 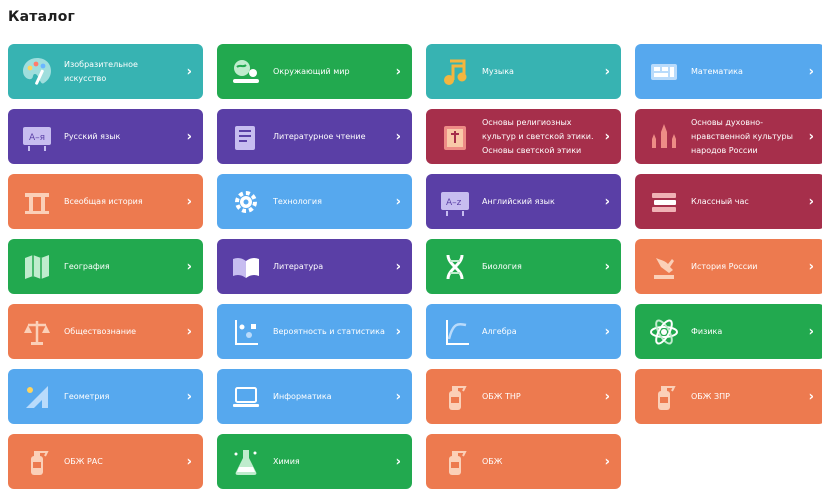 I want to click on subject-card-chemistry: Химия ›, so click(x=314, y=461).